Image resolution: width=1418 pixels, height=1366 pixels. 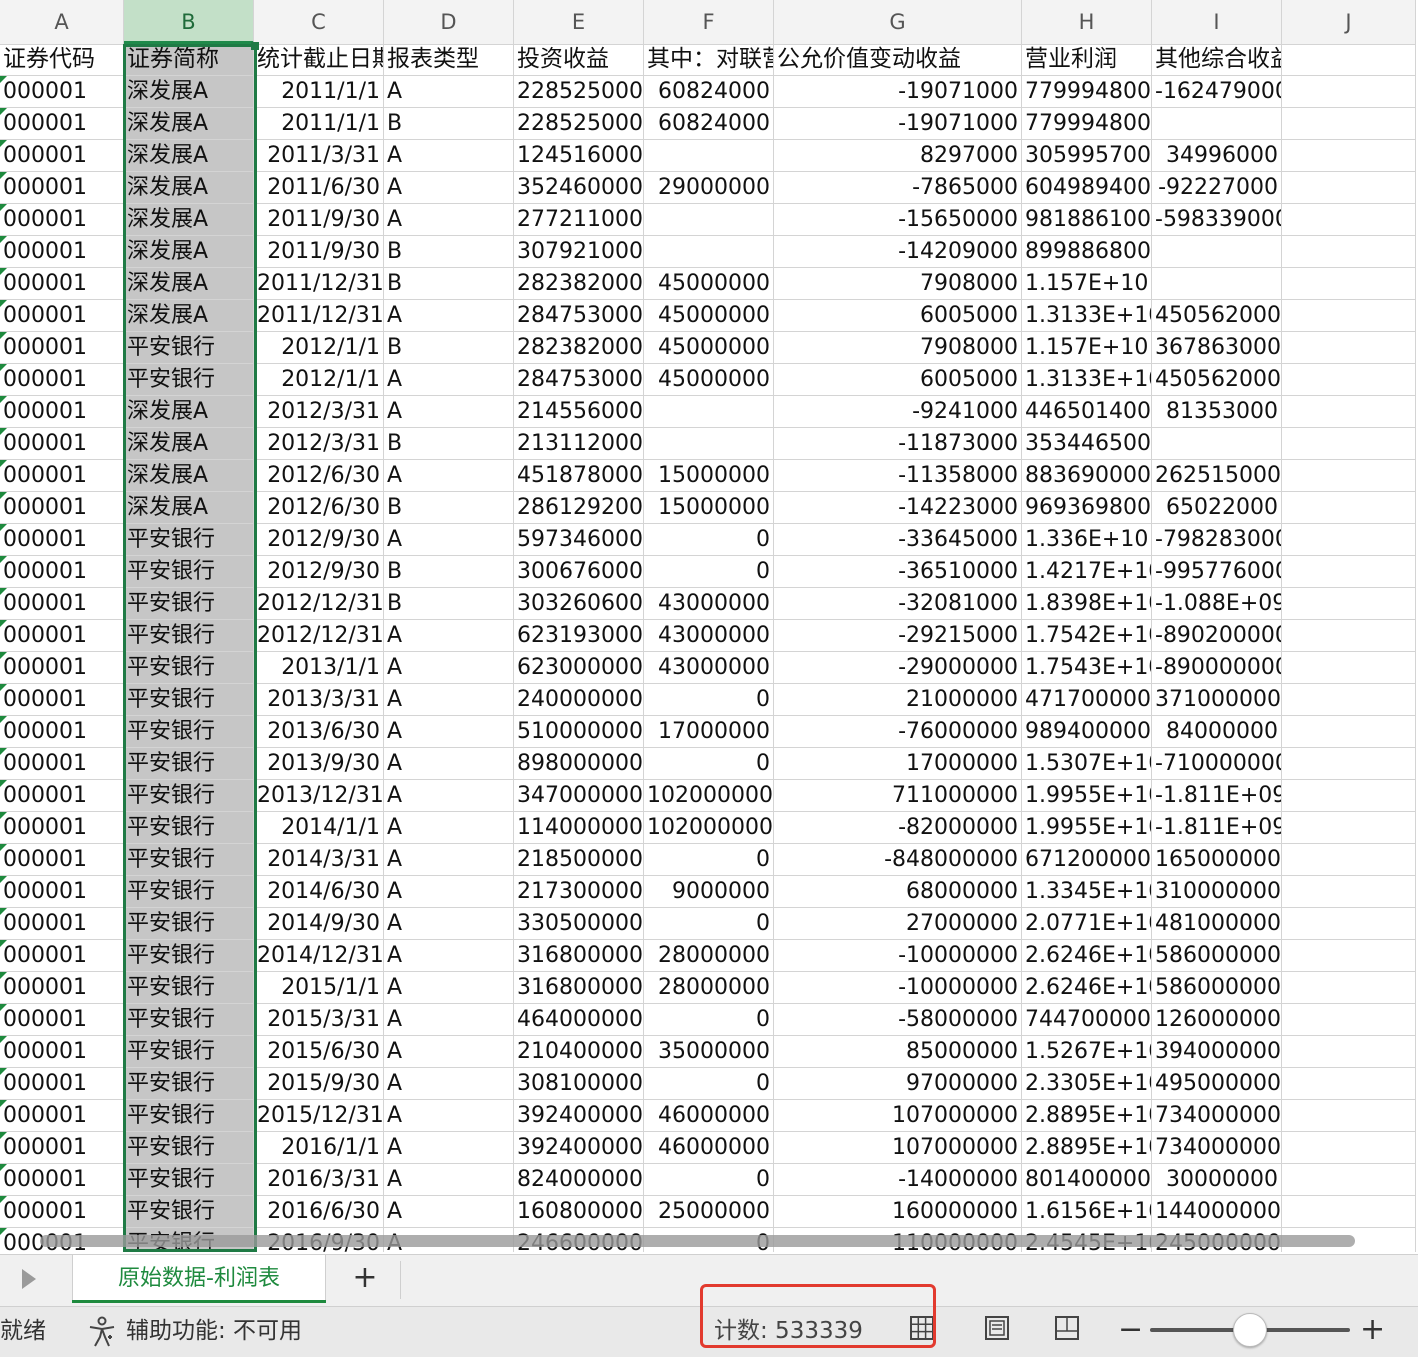 What do you see at coordinates (1087, 508) in the screenshot?
I see `table-cell: 9693698000` at bounding box center [1087, 508].